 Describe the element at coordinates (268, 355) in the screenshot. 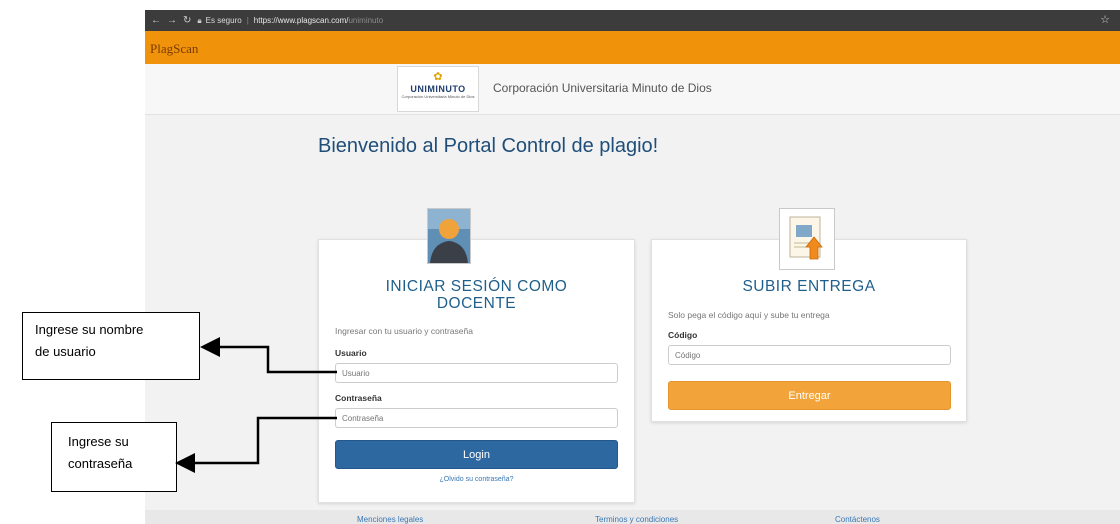

I see `arrow-username` at that location.